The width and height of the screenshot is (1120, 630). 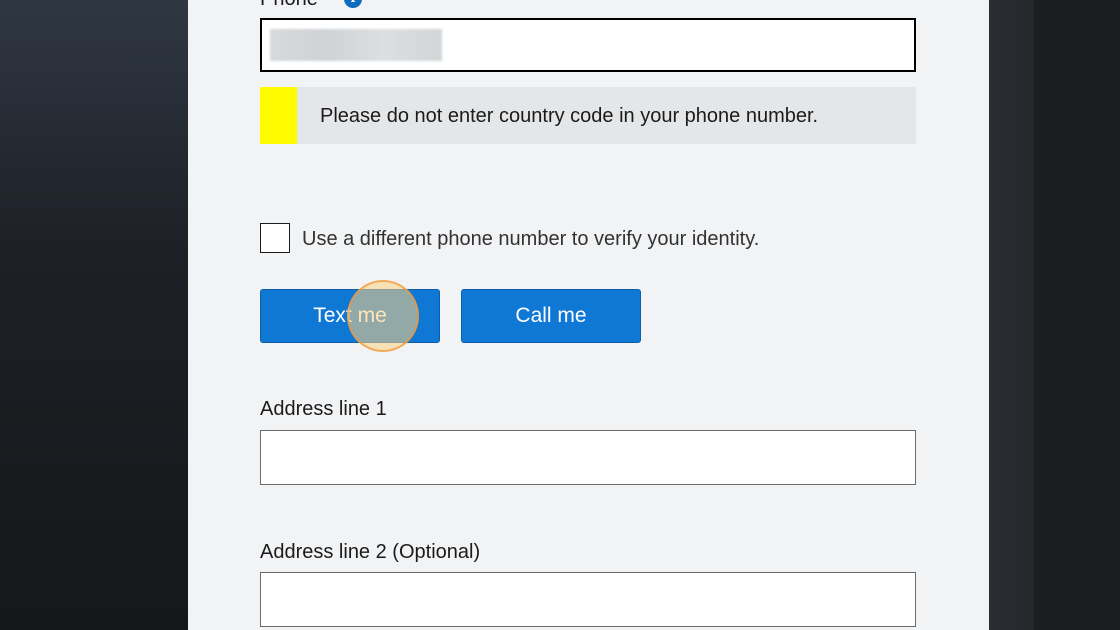 I want to click on call-me-button: Call me, so click(x=551, y=316).